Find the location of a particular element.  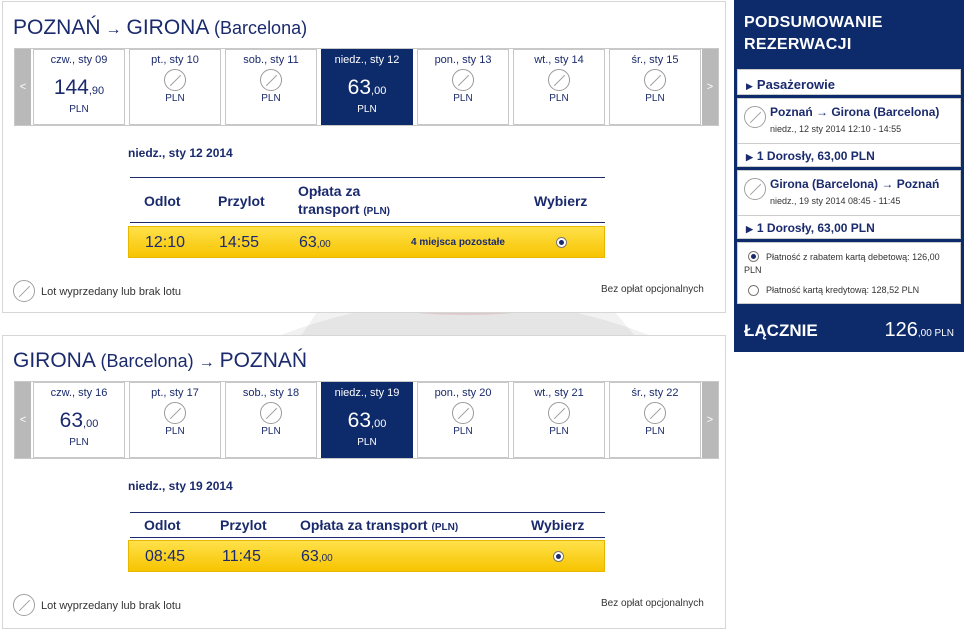

outbound-route-title: POZNAŃ → GIRONA (Barcelona) is located at coordinates (160, 27).